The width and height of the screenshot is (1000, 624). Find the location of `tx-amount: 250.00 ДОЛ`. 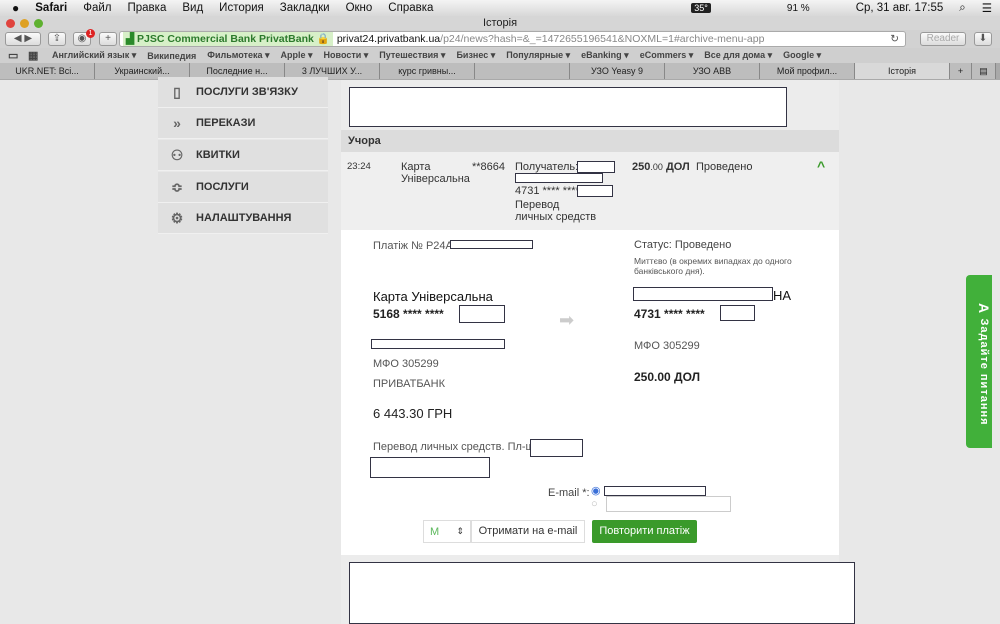

tx-amount: 250.00 ДОЛ is located at coordinates (661, 167).